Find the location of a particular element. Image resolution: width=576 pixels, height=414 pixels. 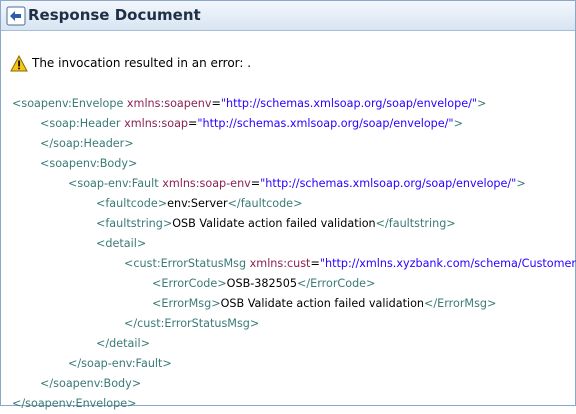

xml-line-errorstatus-close: </cust:ErrorStatusMsg> is located at coordinates (191, 324).